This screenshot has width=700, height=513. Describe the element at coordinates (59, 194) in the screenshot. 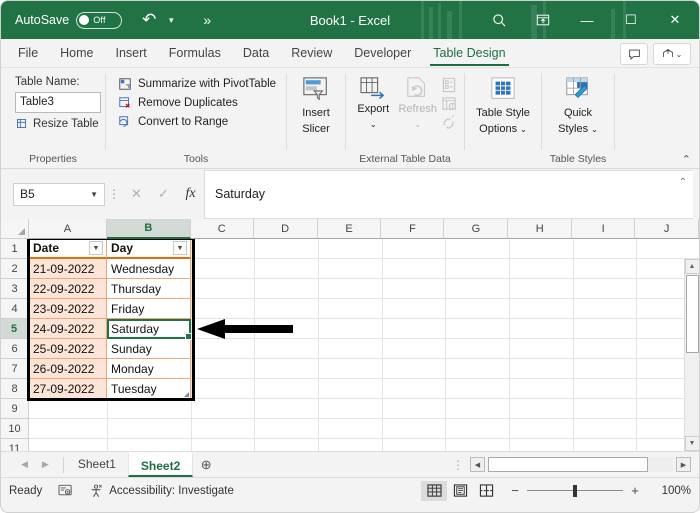

I see `name-box: B5 ▼` at that location.